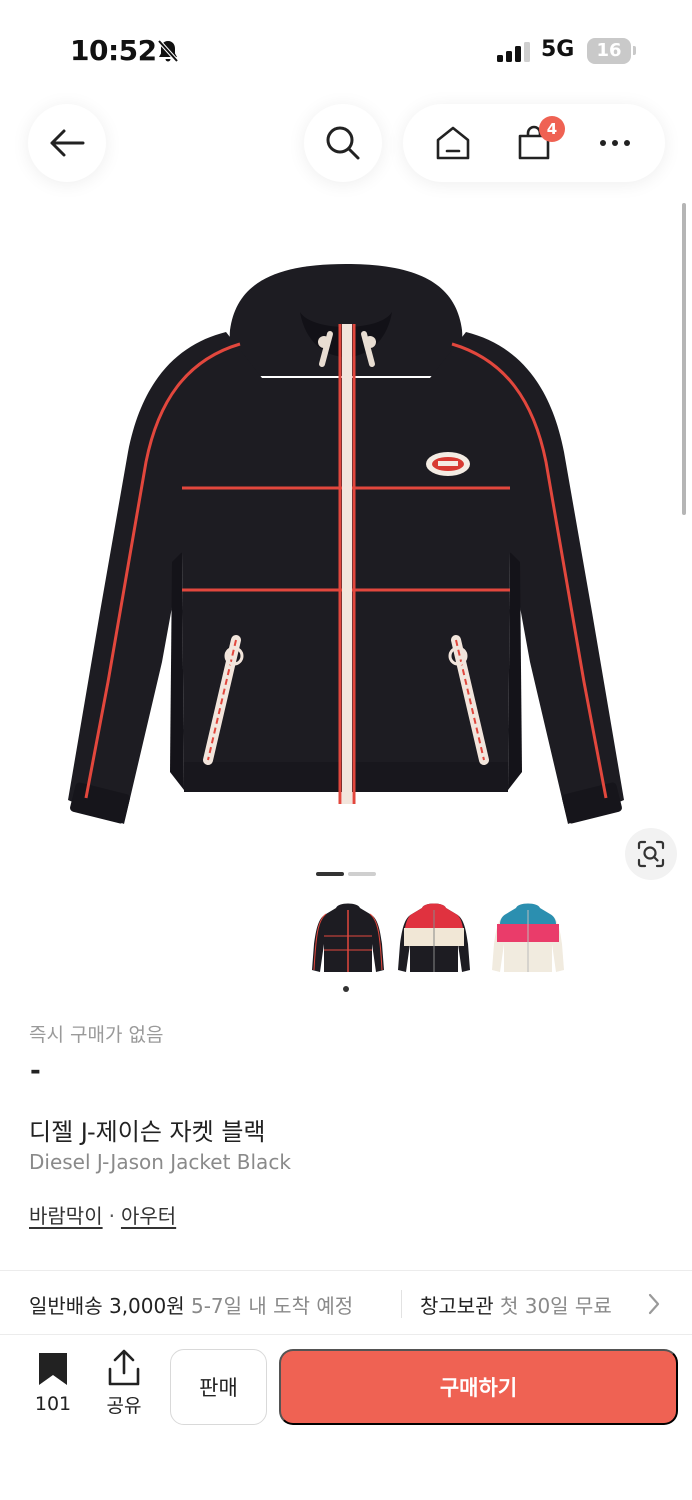 The width and height of the screenshot is (692, 1500). What do you see at coordinates (401, 1304) in the screenshot?
I see `shipping-separator` at bounding box center [401, 1304].